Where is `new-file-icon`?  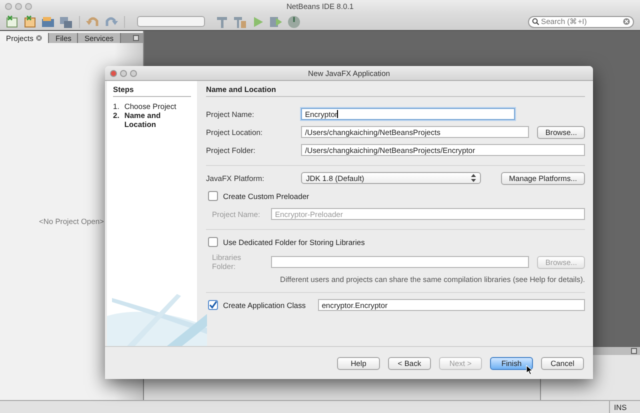 new-file-icon is located at coordinates (30, 21).